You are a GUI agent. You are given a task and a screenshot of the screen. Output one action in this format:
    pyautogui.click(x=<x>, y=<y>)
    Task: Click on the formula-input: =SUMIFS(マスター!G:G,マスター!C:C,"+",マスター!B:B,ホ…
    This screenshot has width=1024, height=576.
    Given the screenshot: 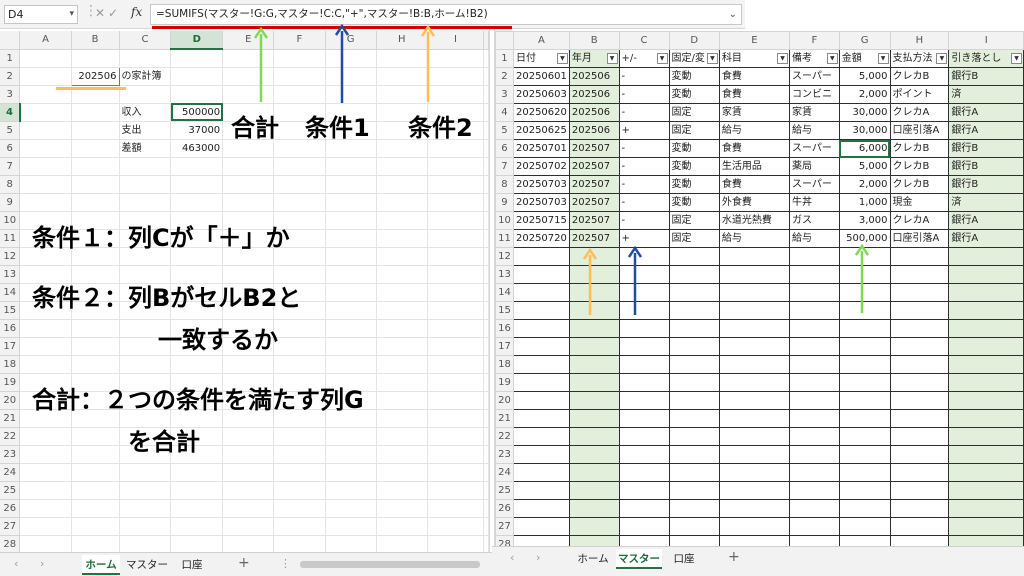 What is the action you would take?
    pyautogui.click(x=446, y=14)
    